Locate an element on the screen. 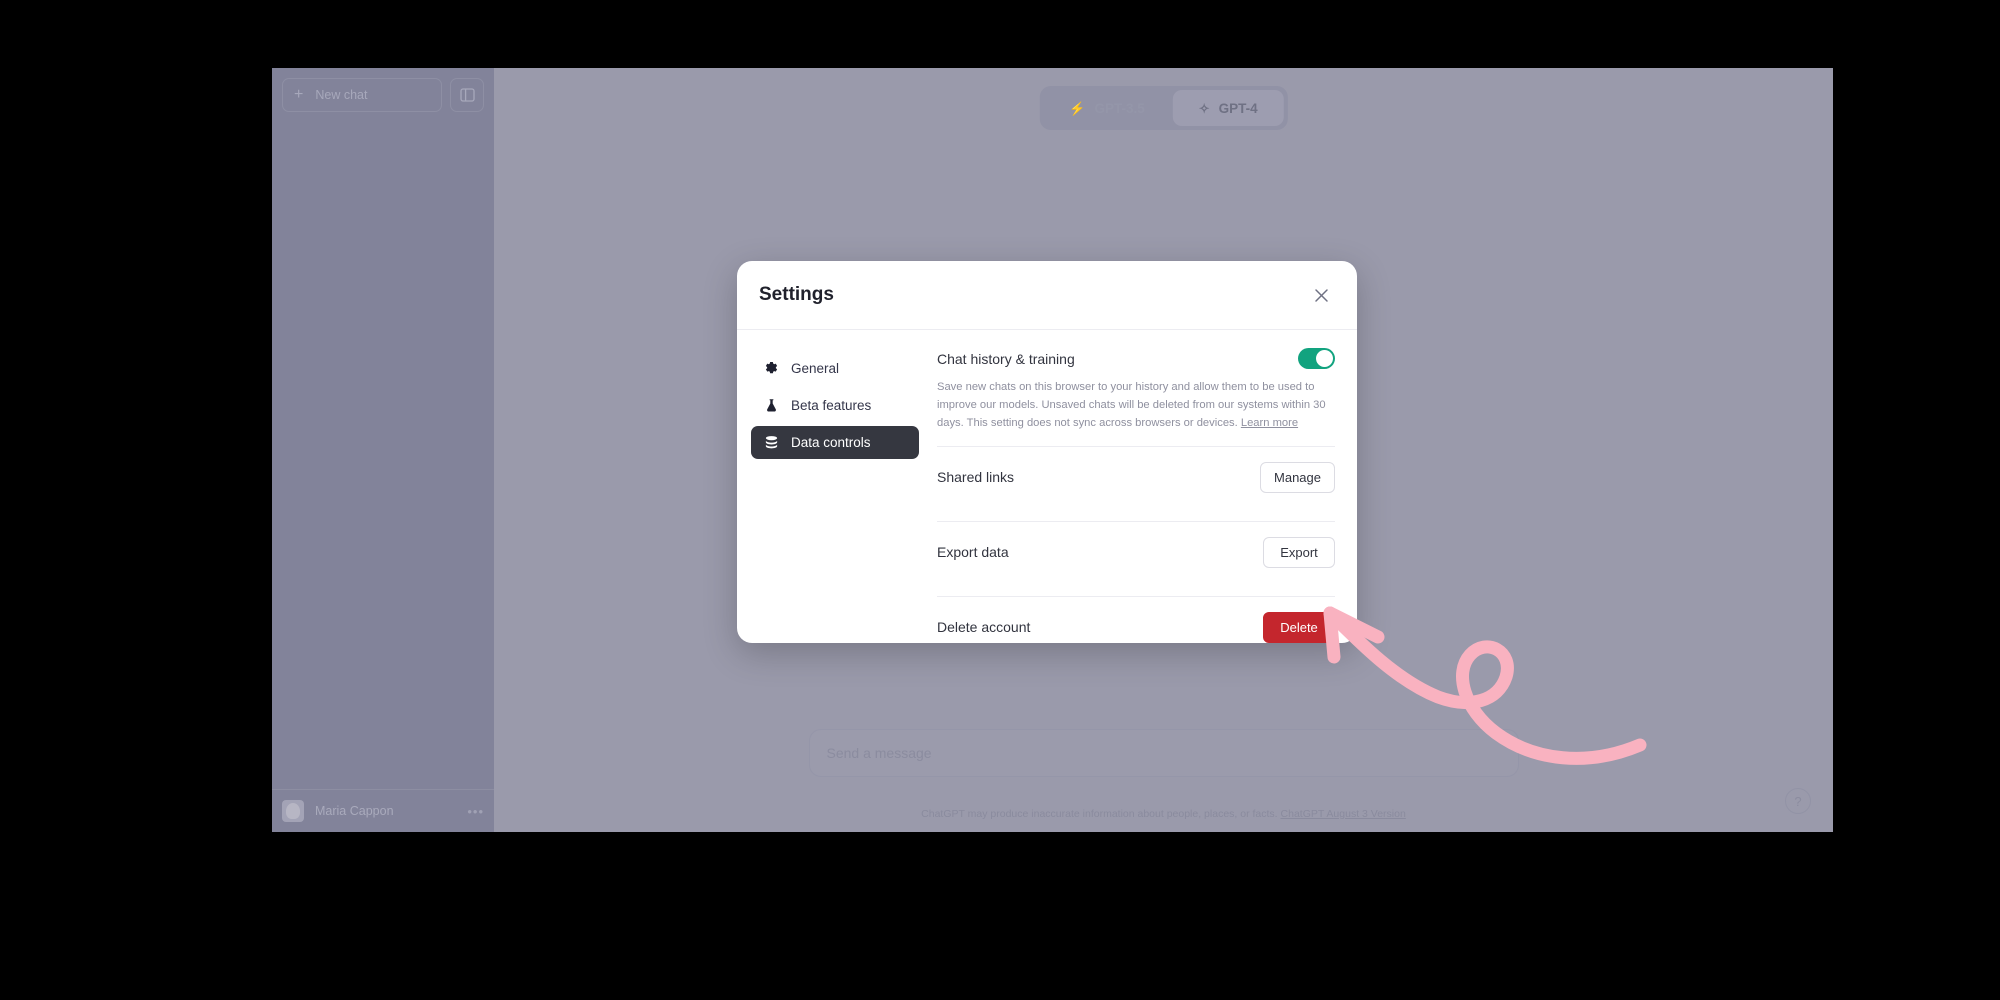  close-icon is located at coordinates (1321, 295).